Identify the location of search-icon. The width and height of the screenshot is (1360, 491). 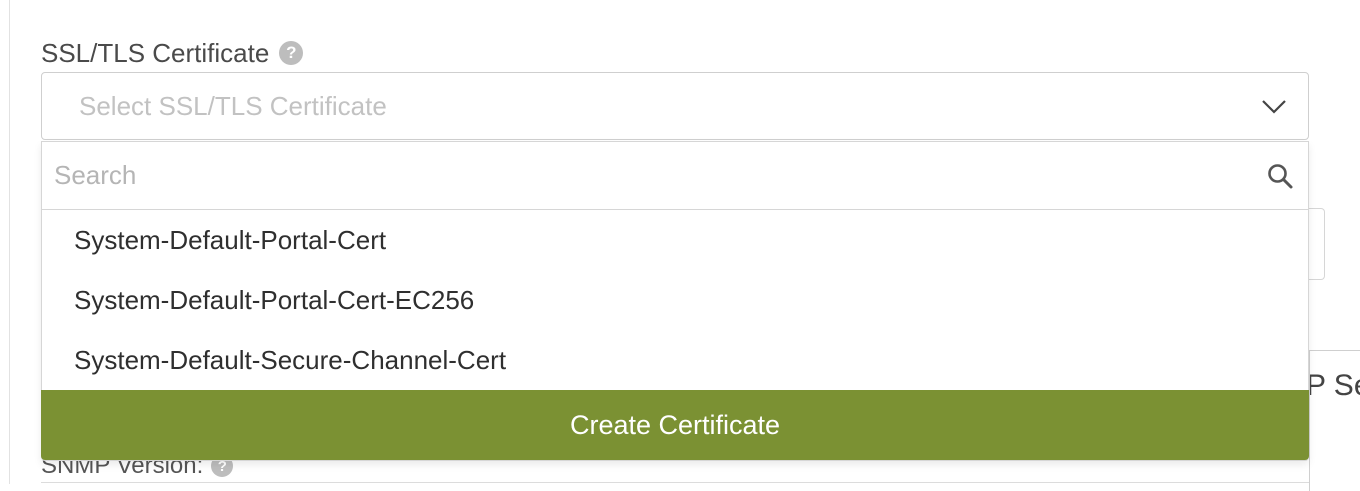
(1280, 176).